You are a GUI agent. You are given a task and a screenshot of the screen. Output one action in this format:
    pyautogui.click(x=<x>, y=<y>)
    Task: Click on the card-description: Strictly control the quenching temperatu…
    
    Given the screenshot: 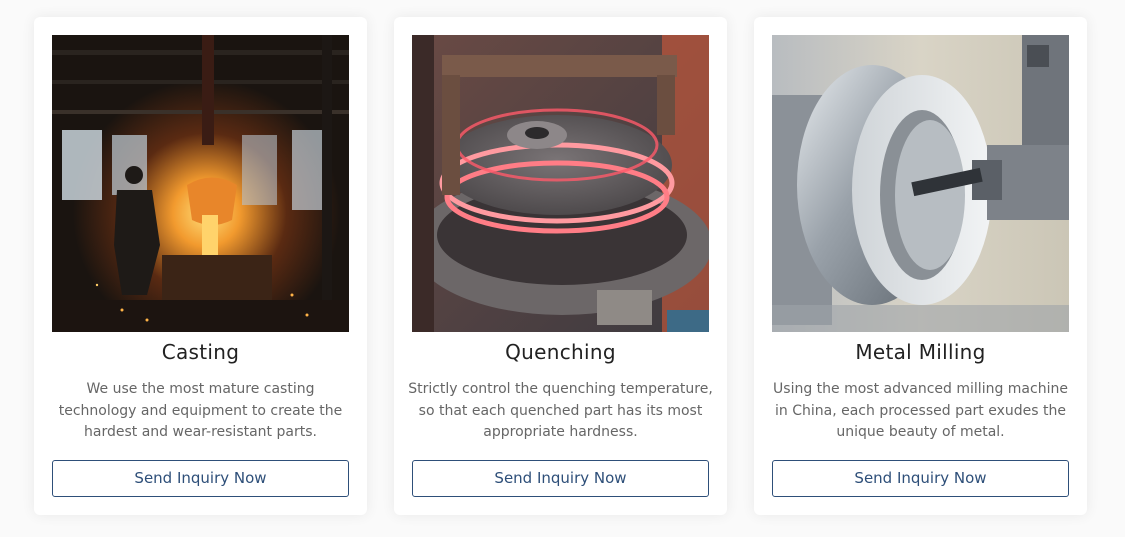 What is the action you would take?
    pyautogui.click(x=560, y=410)
    